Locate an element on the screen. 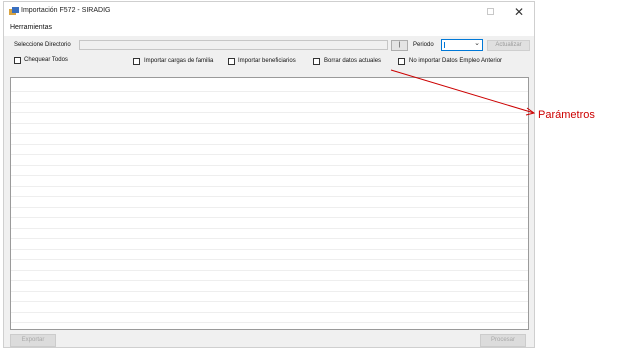  borrar-datos-label: Borrar datos actuales is located at coordinates (353, 61).